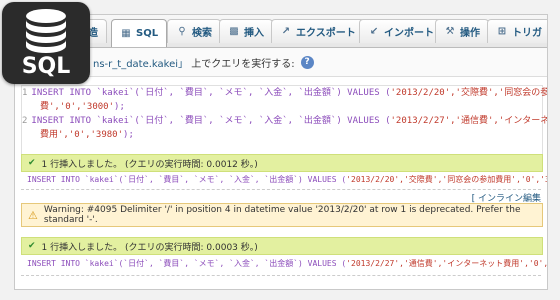  What do you see at coordinates (25, 93) in the screenshot?
I see `line-number: 1` at bounding box center [25, 93].